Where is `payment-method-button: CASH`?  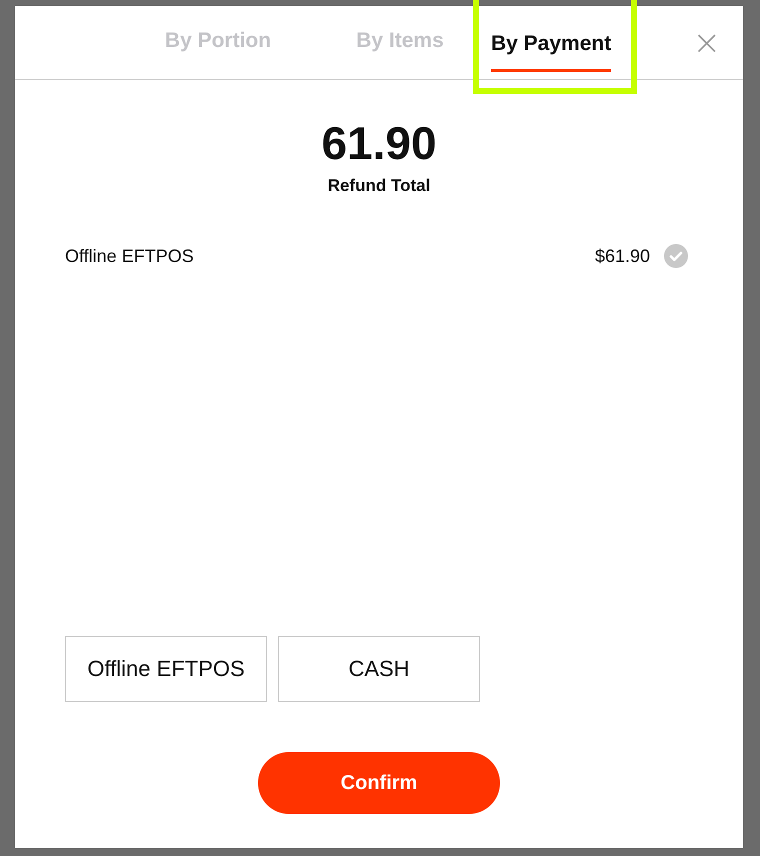 payment-method-button: CASH is located at coordinates (379, 669).